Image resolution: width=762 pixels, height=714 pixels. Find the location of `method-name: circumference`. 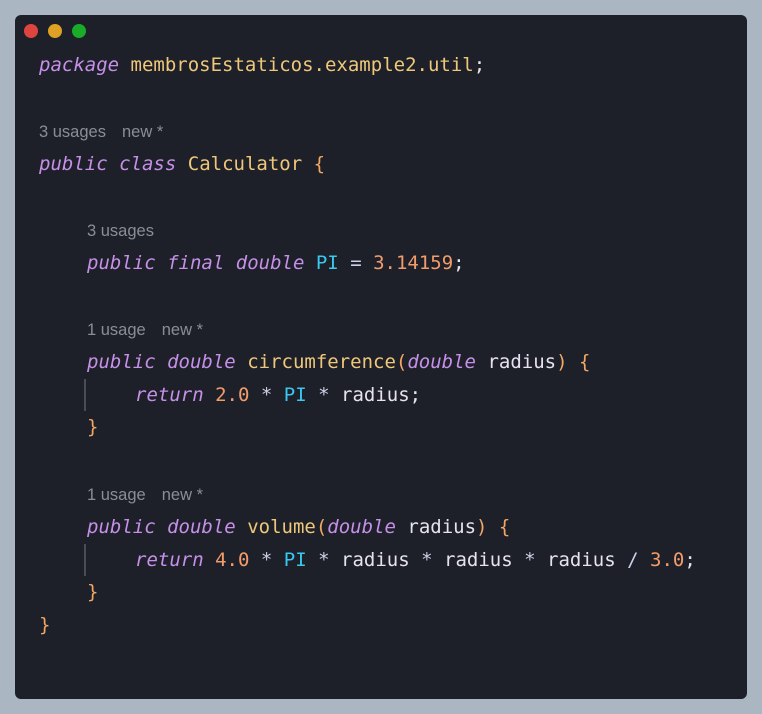

method-name: circumference is located at coordinates (321, 362).